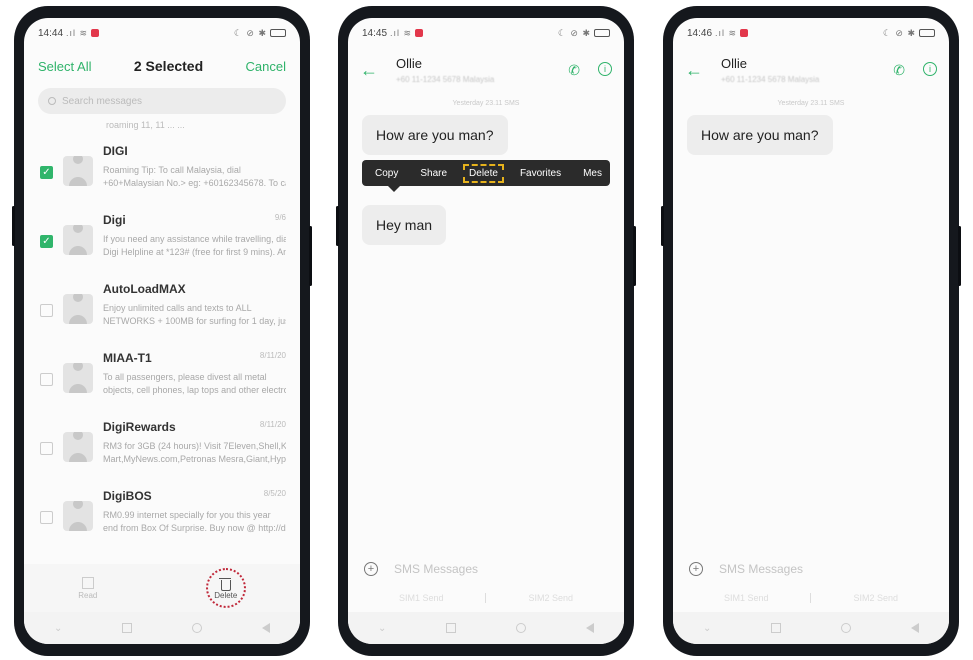  I want to click on bulk-action-bar: Read Delete, so click(162, 588).